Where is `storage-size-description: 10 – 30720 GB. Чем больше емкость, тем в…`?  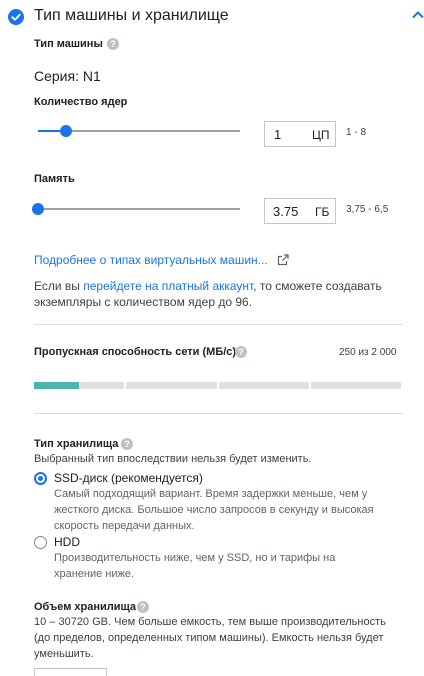
storage-size-description: 10 – 30720 GB. Чем больше емкость, тем в… is located at coordinates (210, 638).